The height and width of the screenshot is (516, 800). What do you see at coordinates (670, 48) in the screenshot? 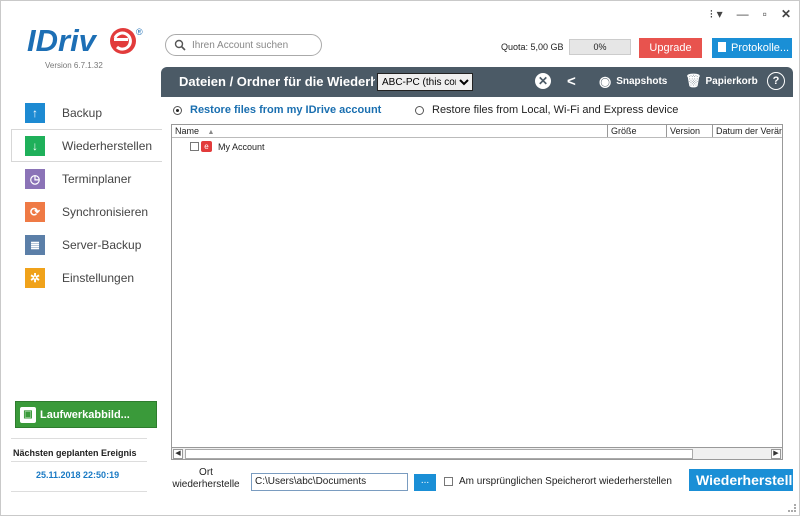
I see `upgrade-button: Upgrade` at bounding box center [670, 48].